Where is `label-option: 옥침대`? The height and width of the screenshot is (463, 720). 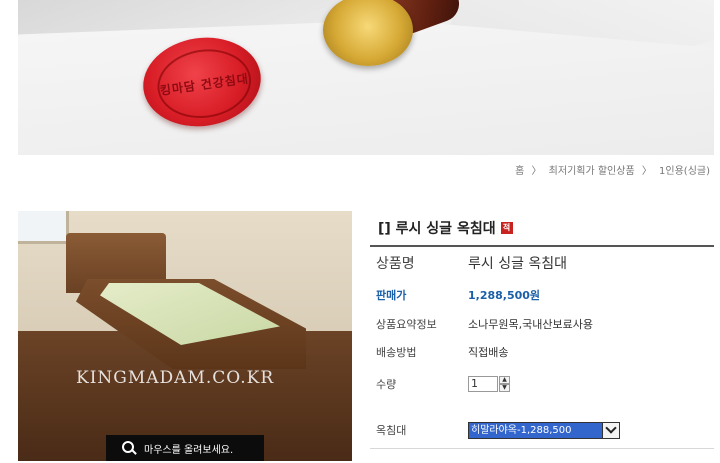
label-option: 옥침대 is located at coordinates (391, 430).